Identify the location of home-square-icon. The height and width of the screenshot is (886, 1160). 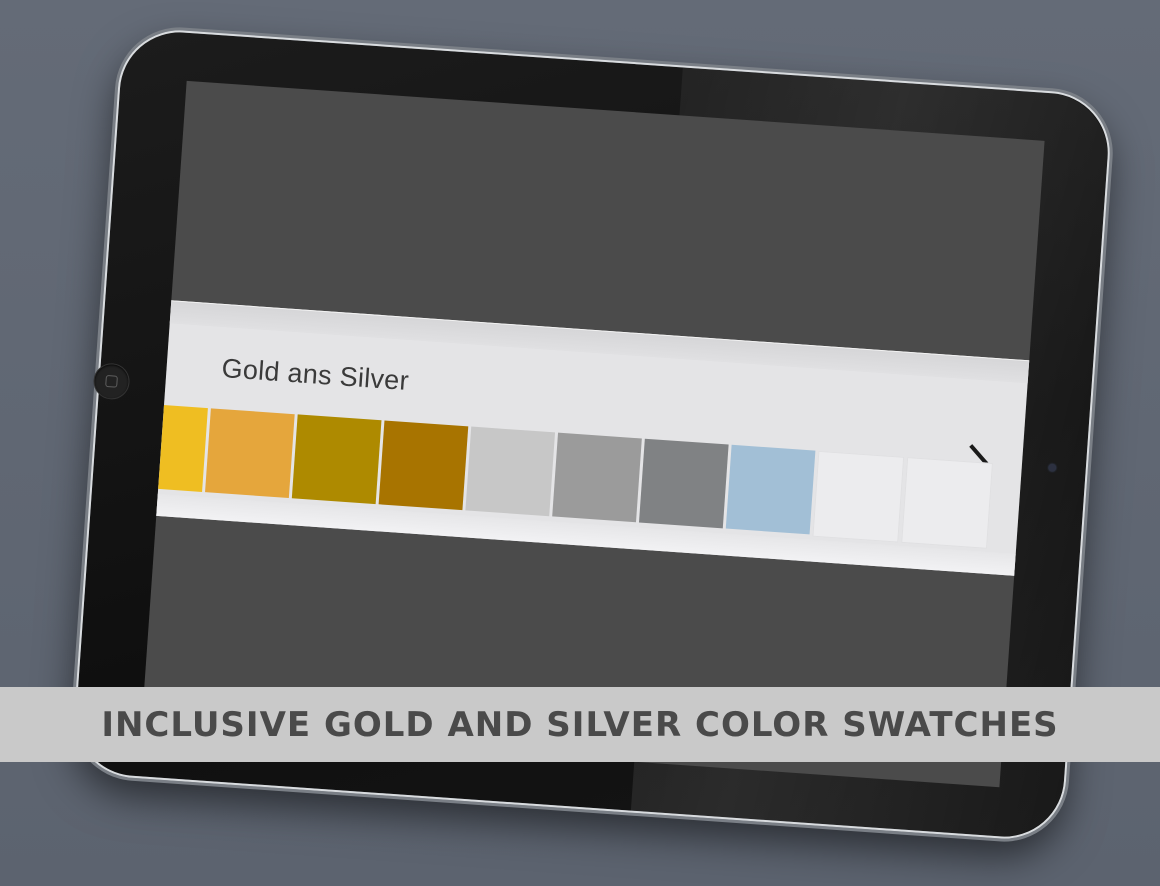
(111, 381).